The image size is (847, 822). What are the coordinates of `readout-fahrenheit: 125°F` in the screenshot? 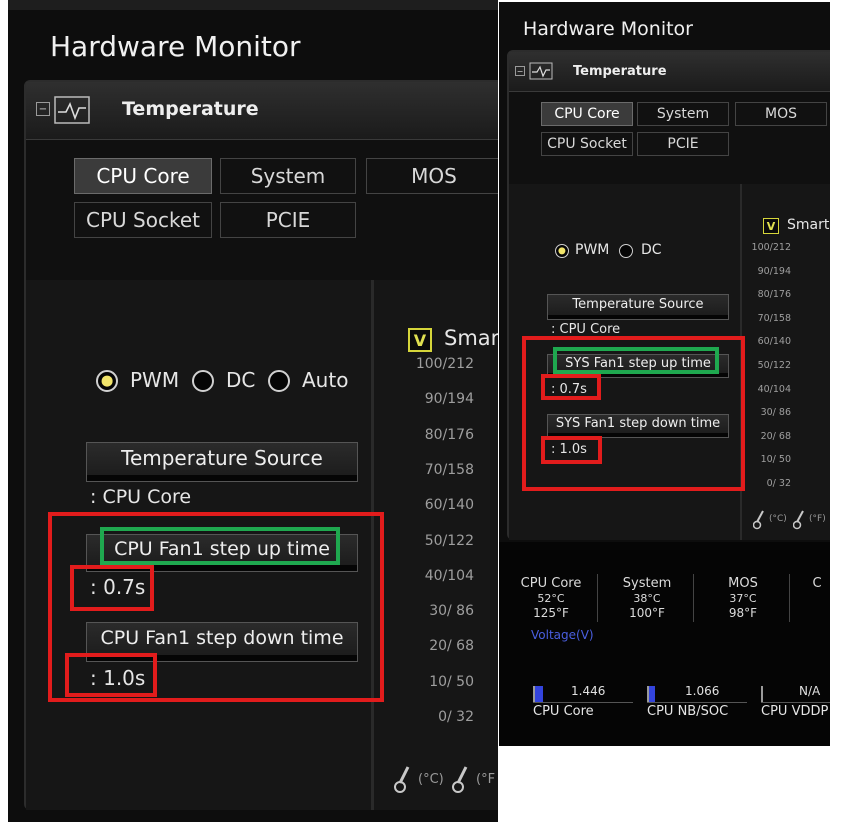 It's located at (551, 613).